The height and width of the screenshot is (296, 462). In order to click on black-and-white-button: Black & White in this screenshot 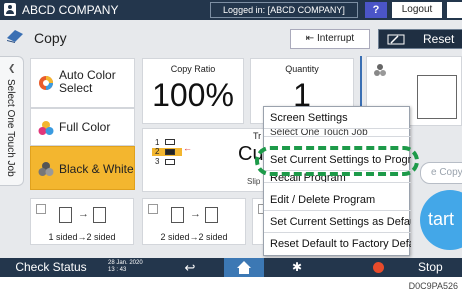, I will do `click(82, 168)`.